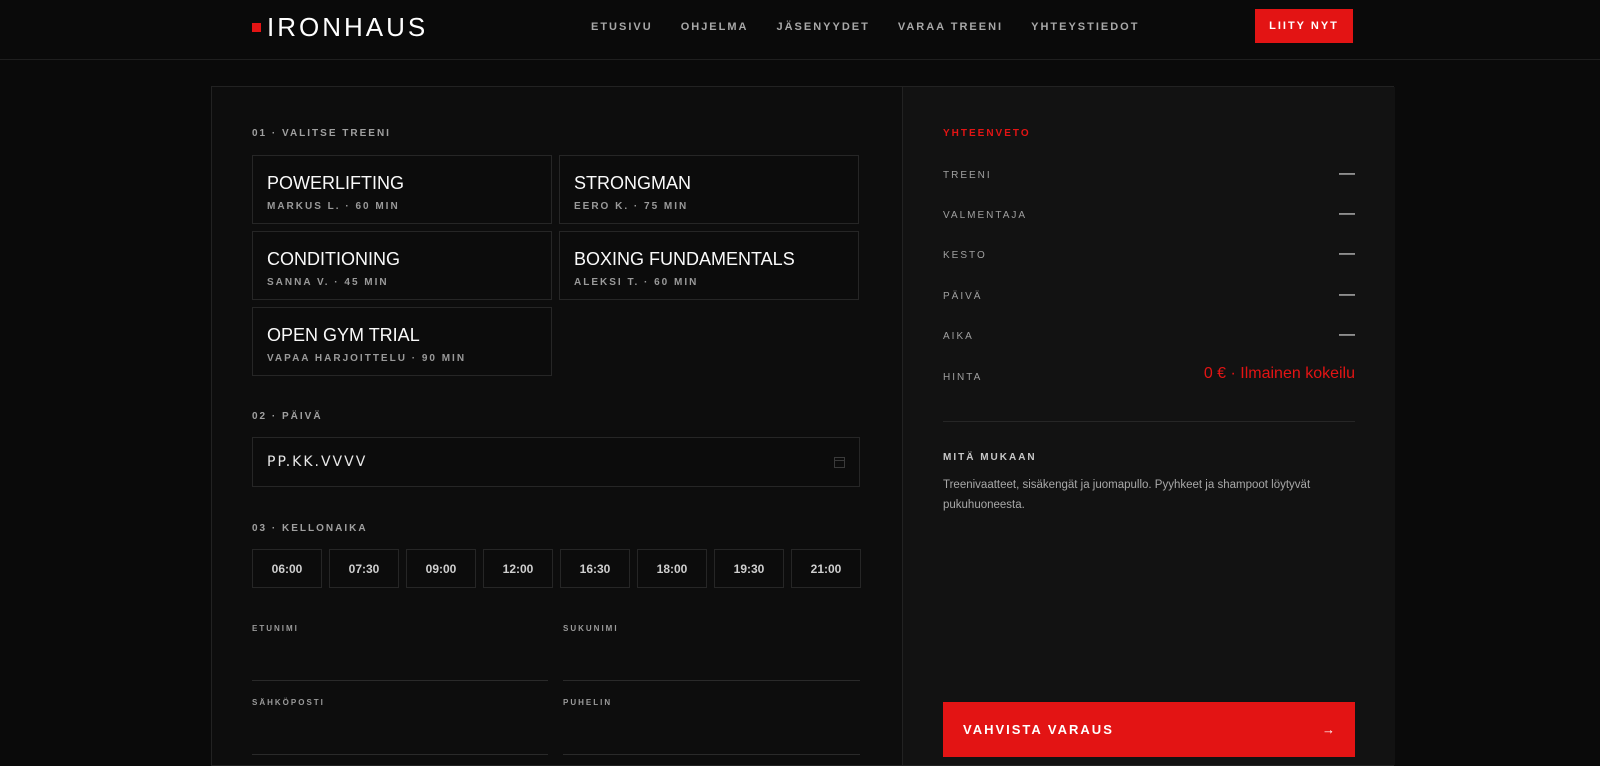 Image resolution: width=1600 pixels, height=766 pixels. What do you see at coordinates (1149, 215) in the screenshot?
I see `summary-row-valmentaja: VALMENTAJA —` at bounding box center [1149, 215].